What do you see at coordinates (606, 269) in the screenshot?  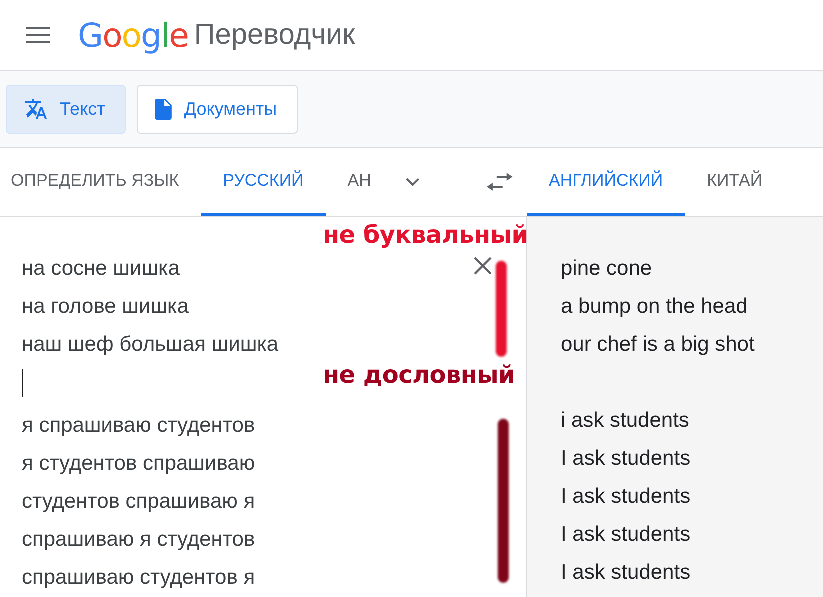 I see `translation-line: pine cone` at bounding box center [606, 269].